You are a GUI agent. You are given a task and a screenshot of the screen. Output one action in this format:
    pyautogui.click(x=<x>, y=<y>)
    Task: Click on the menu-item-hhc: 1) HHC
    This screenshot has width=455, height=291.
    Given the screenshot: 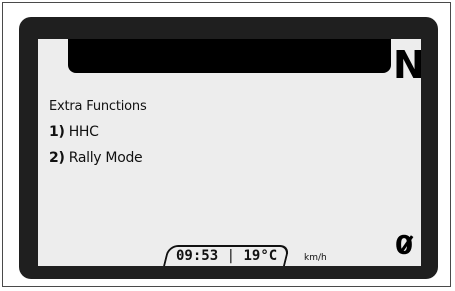 What is the action you would take?
    pyautogui.click(x=74, y=132)
    